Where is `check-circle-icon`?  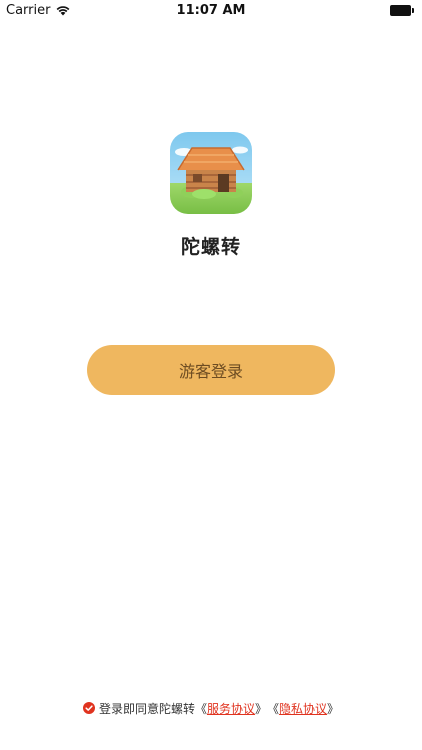 check-circle-icon is located at coordinates (88, 708).